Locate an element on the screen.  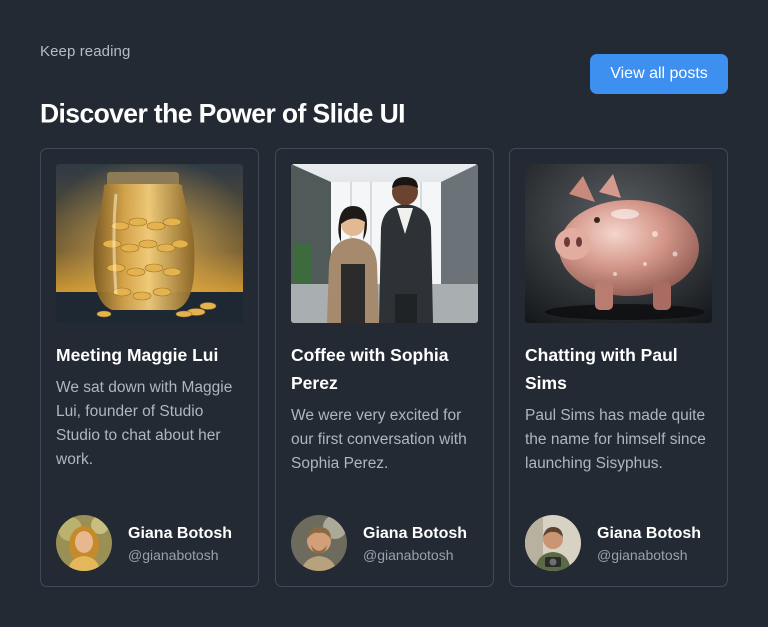
post-image-piggy-bank is located at coordinates (618, 243).